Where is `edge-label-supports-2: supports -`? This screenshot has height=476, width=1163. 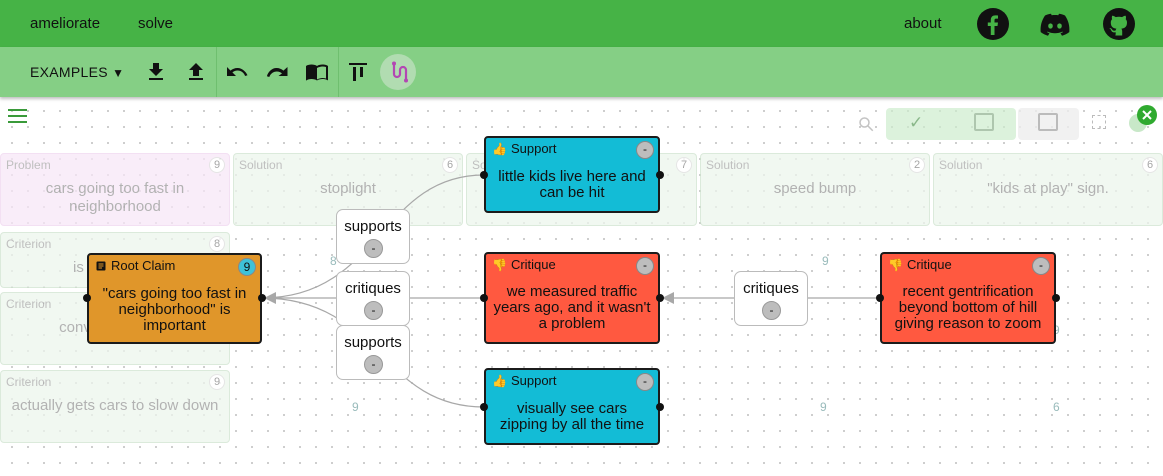 edge-label-supports-2: supports - is located at coordinates (373, 352).